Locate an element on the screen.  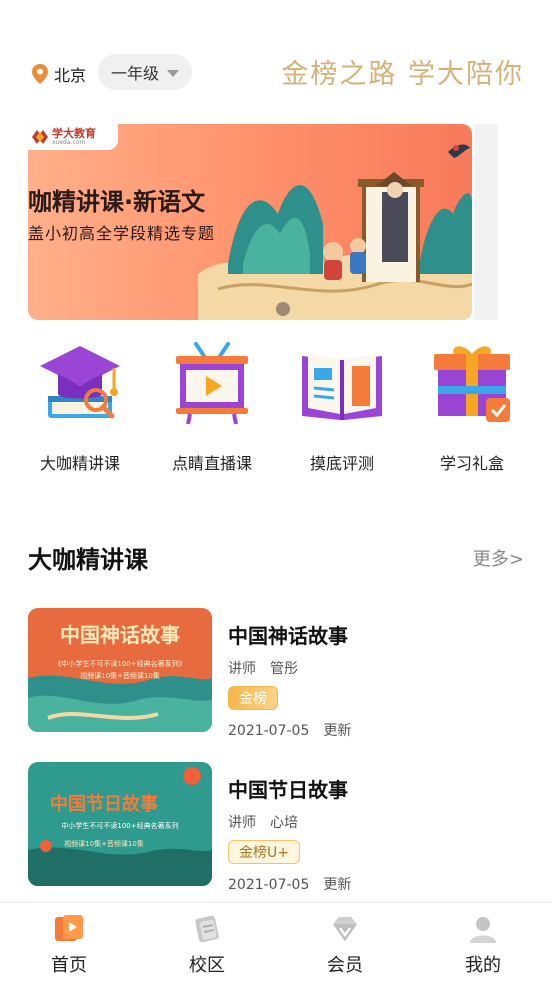
quick-nav-label: 大咖精讲课 is located at coordinates (79, 463).